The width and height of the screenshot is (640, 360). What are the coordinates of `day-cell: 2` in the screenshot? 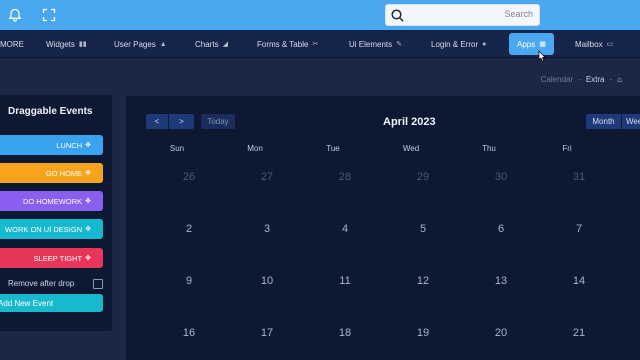 It's located at (189, 229).